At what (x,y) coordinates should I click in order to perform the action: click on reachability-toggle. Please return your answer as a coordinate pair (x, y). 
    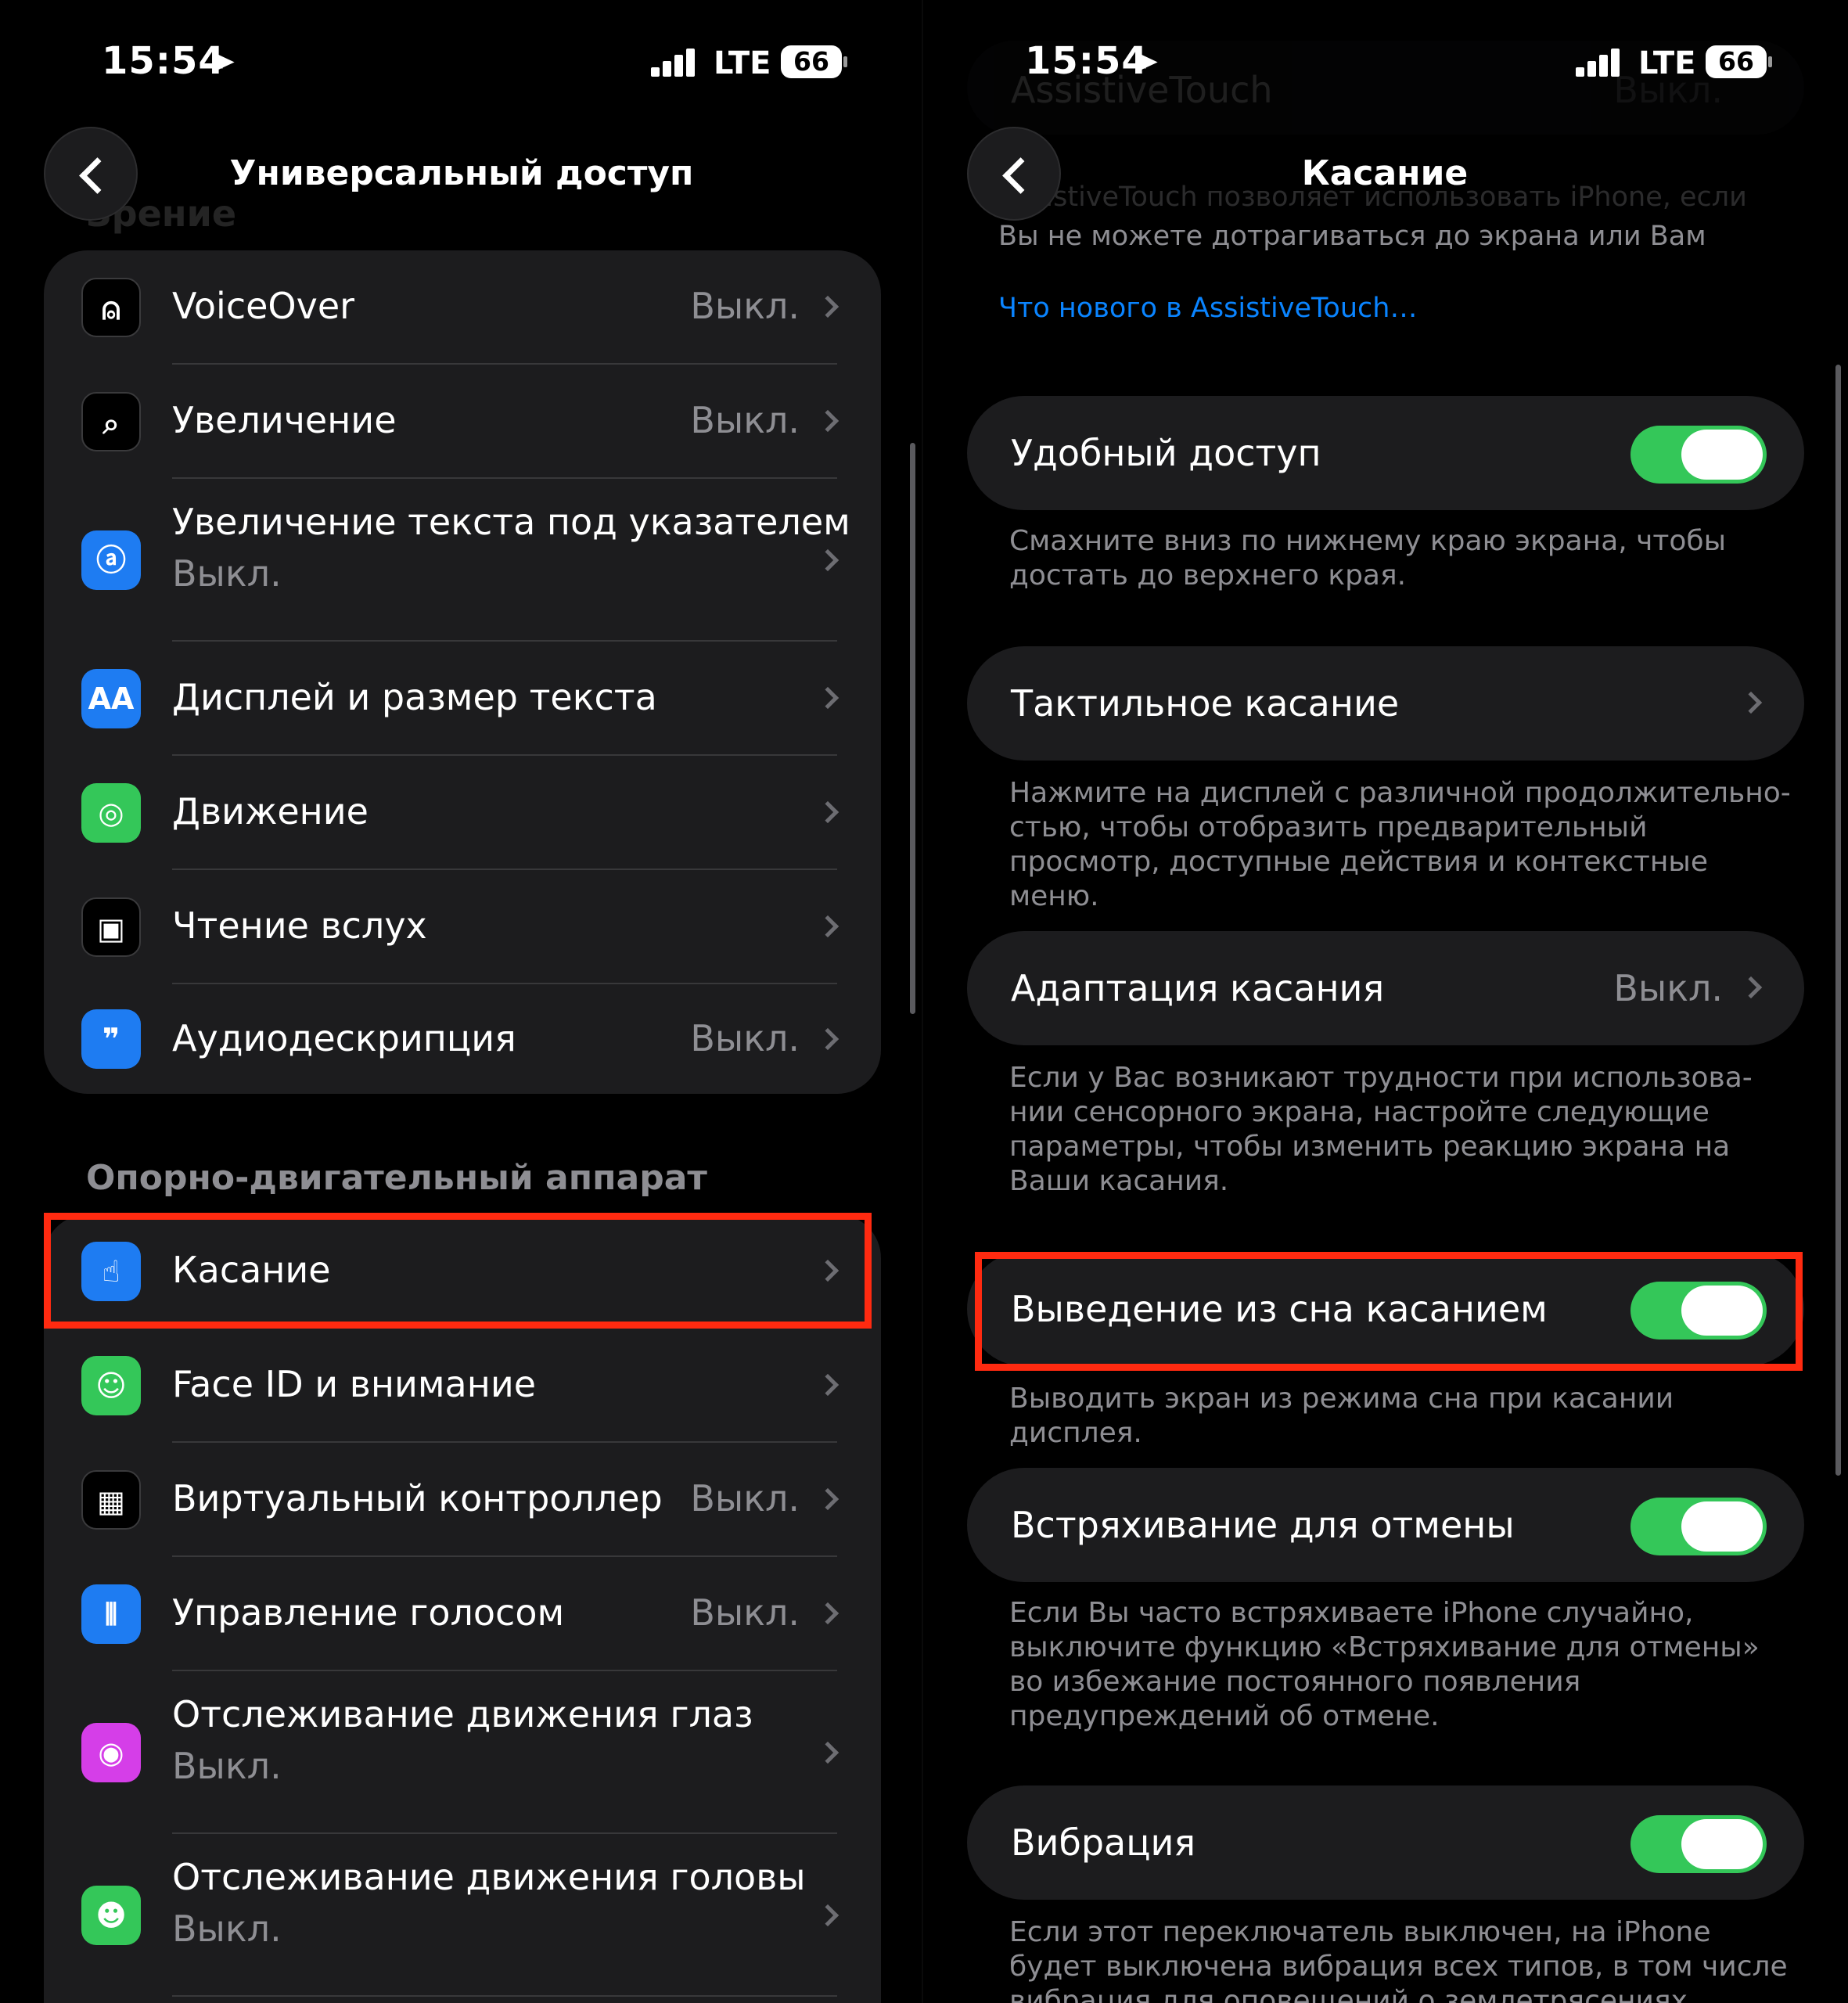
    Looking at the image, I should click on (1698, 455).